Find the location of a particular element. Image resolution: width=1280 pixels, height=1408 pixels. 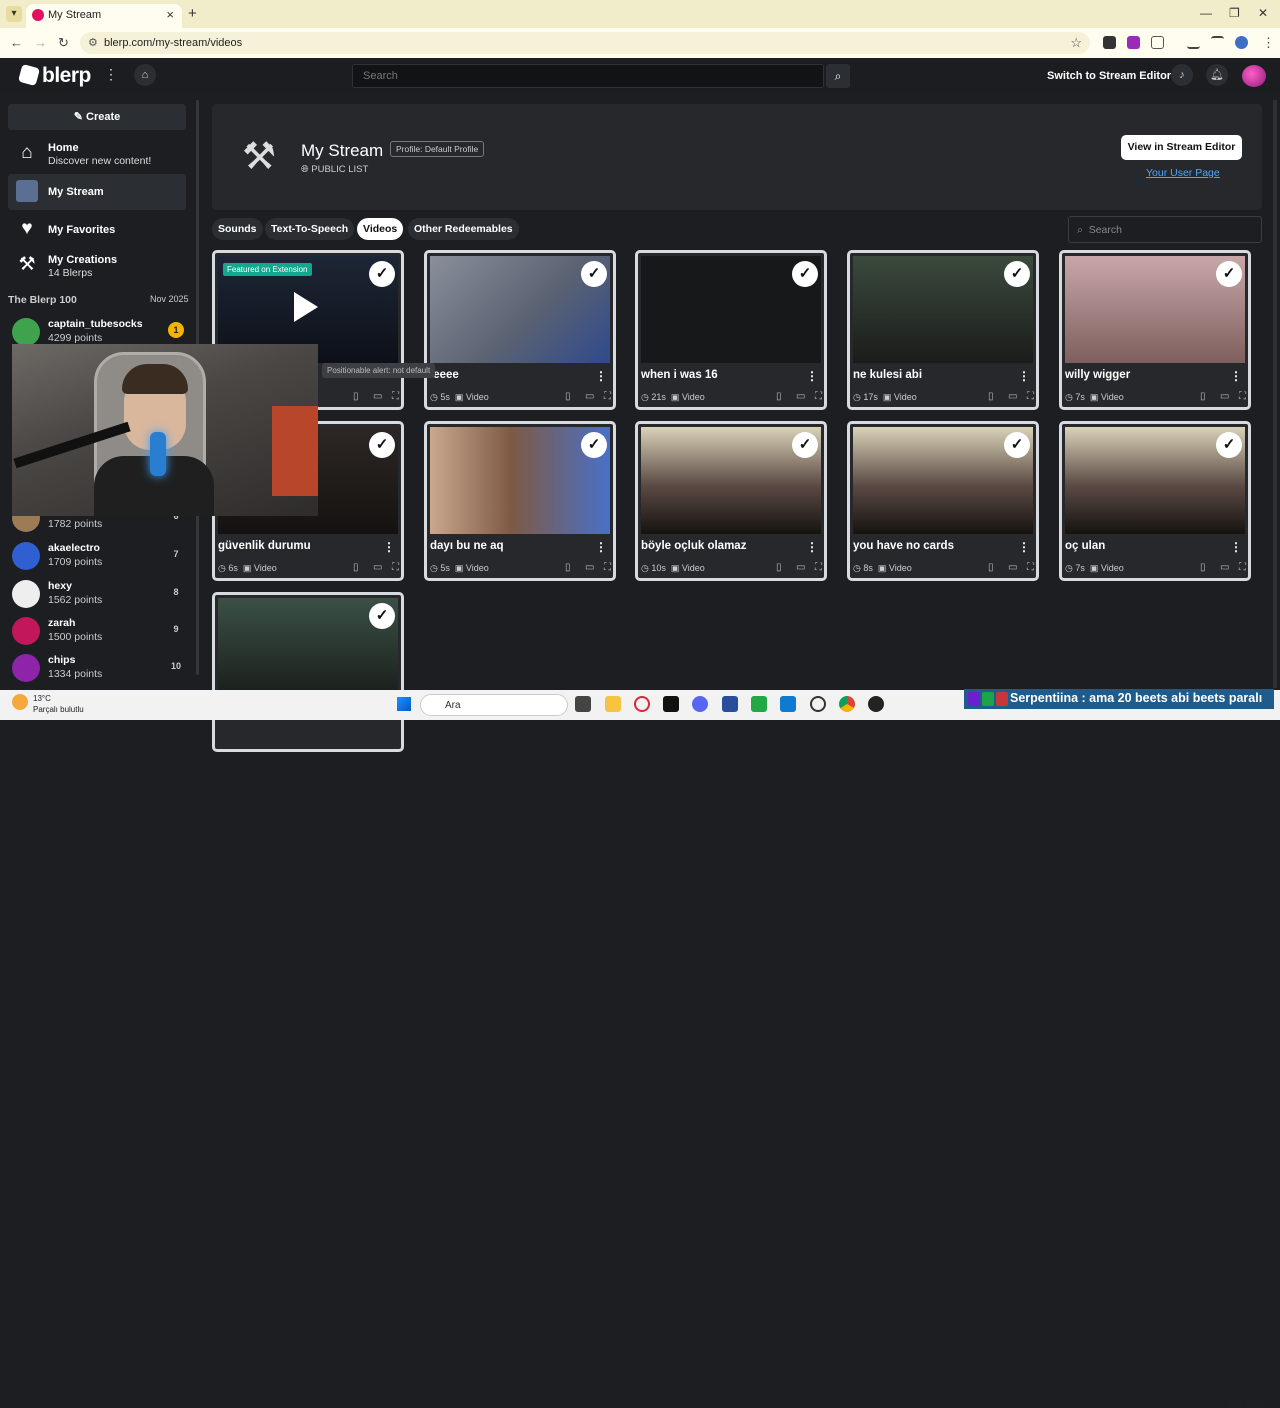

blerp-logo: blerp is located at coordinates (54, 75).